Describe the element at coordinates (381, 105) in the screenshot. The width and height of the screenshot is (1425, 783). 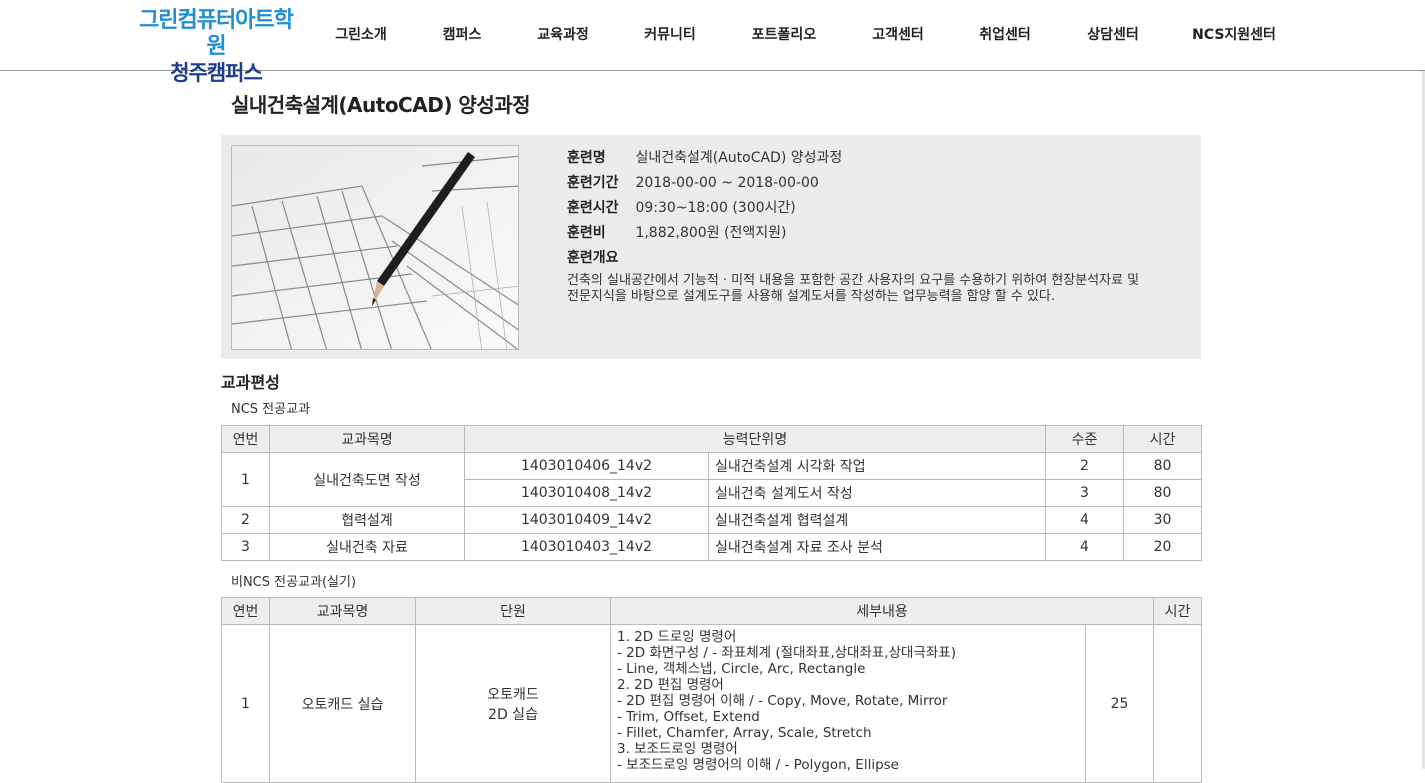
I see `page-title: 실내건축설계(AutoCAD) 양성과정` at that location.